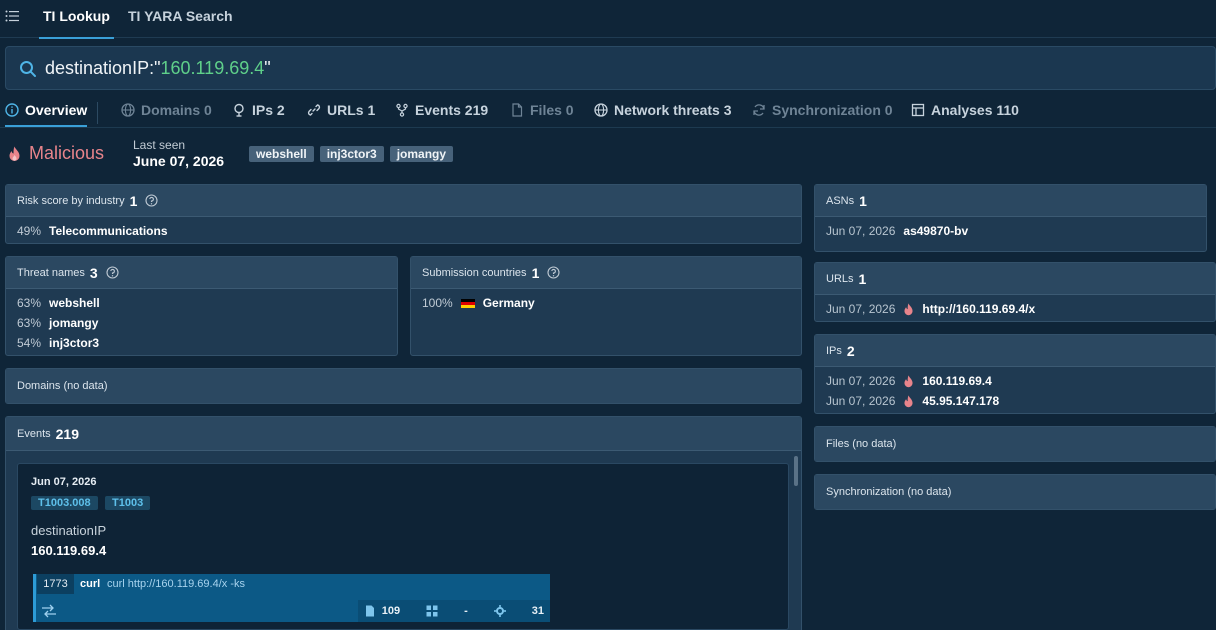  I want to click on panel-header: Domains (no data), so click(403, 386).